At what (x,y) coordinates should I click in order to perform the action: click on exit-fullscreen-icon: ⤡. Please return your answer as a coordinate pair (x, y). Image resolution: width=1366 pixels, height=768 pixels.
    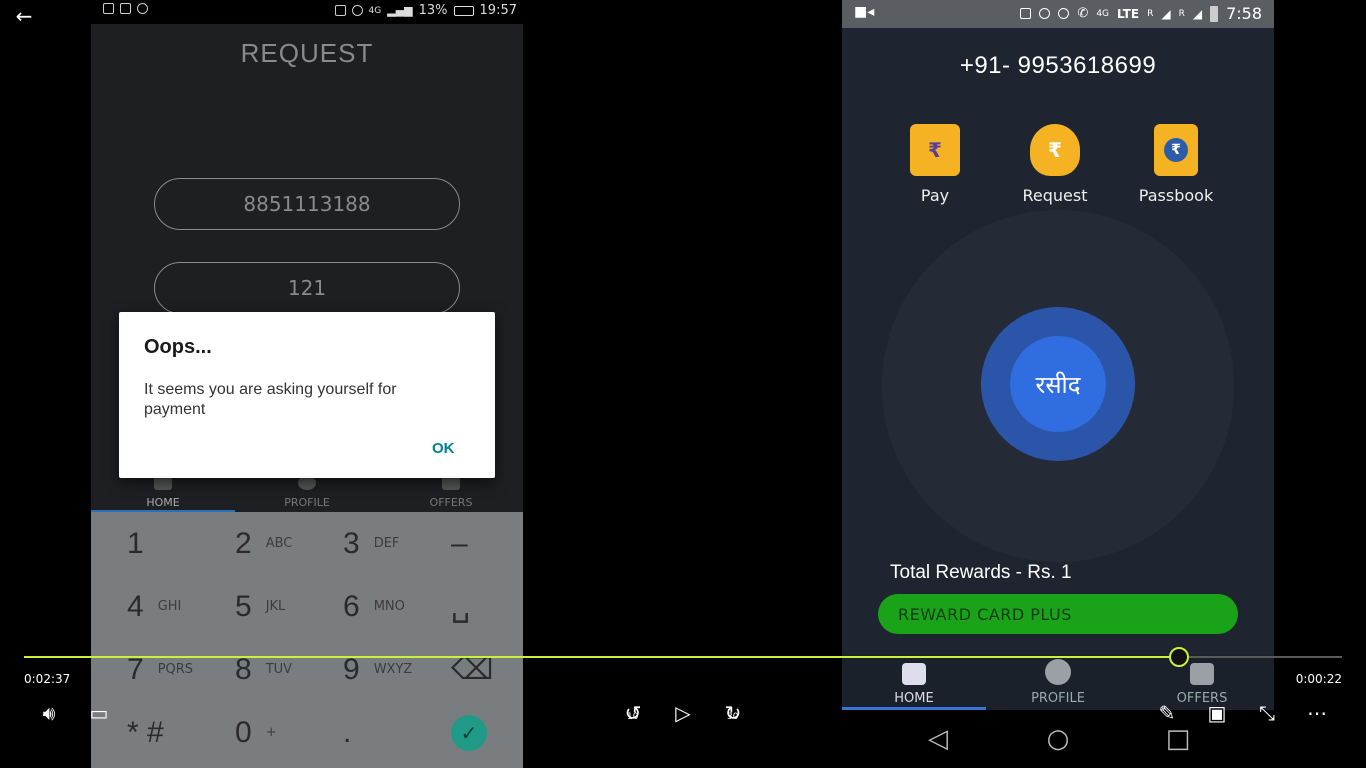
    Looking at the image, I should click on (1267, 713).